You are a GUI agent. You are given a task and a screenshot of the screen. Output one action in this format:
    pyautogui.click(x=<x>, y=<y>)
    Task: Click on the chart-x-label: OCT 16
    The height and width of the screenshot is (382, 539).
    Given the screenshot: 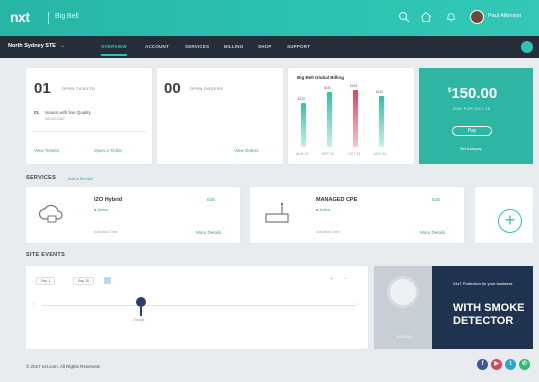 What is the action you would take?
    pyautogui.click(x=354, y=154)
    